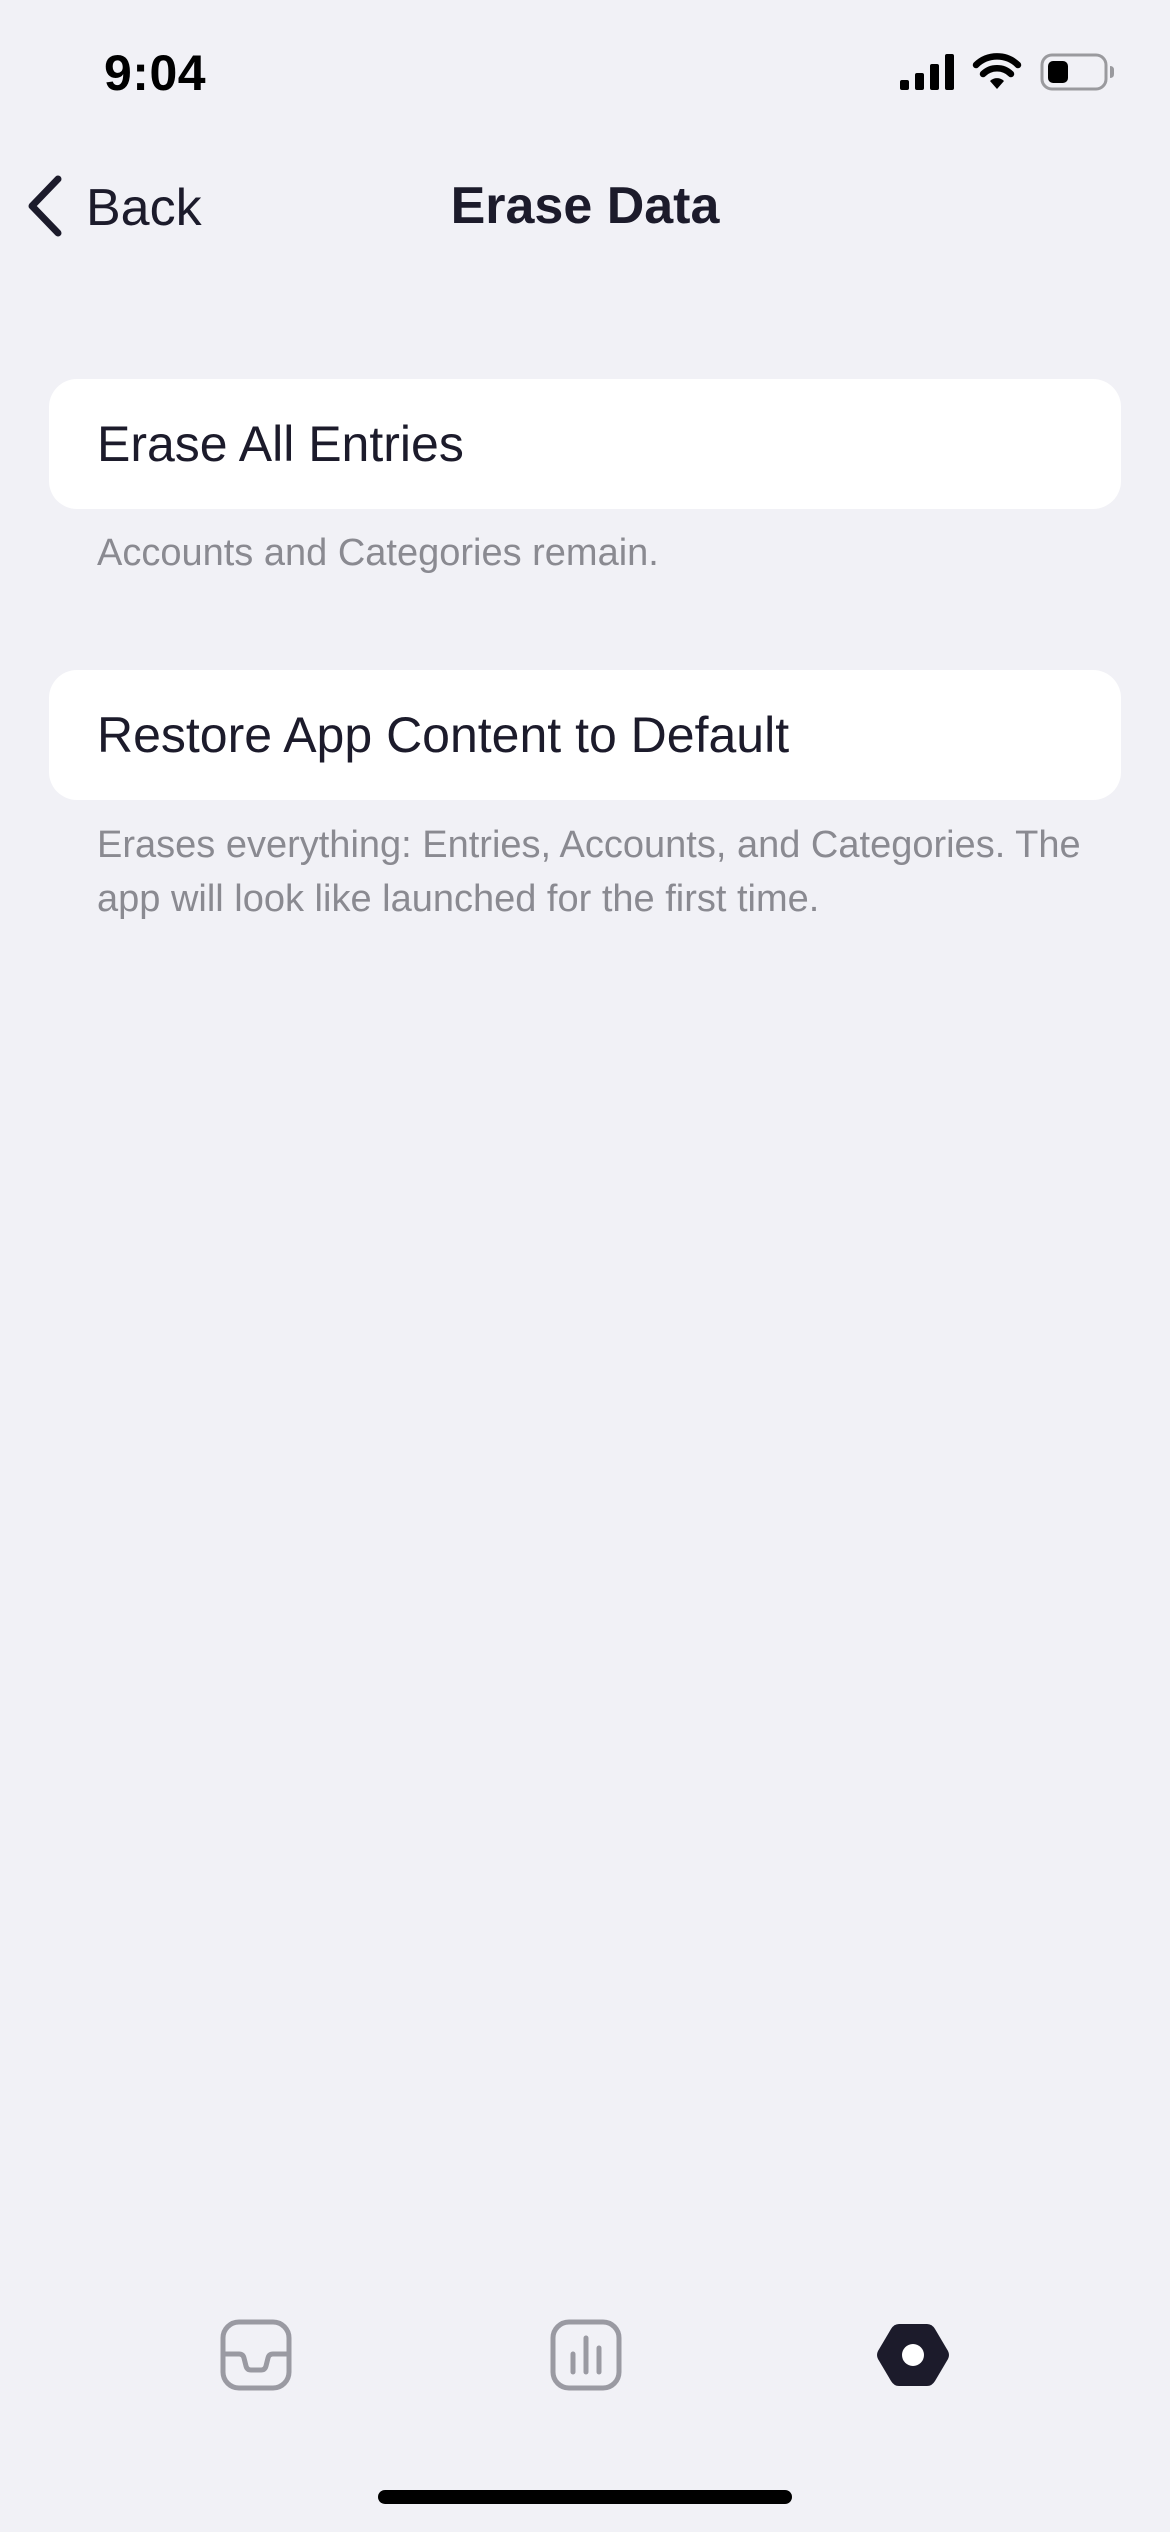 Image resolution: width=1170 pixels, height=2532 pixels. Describe the element at coordinates (378, 553) in the screenshot. I see `erase-all-entries-footnote: Accounts and Categories remain.` at that location.